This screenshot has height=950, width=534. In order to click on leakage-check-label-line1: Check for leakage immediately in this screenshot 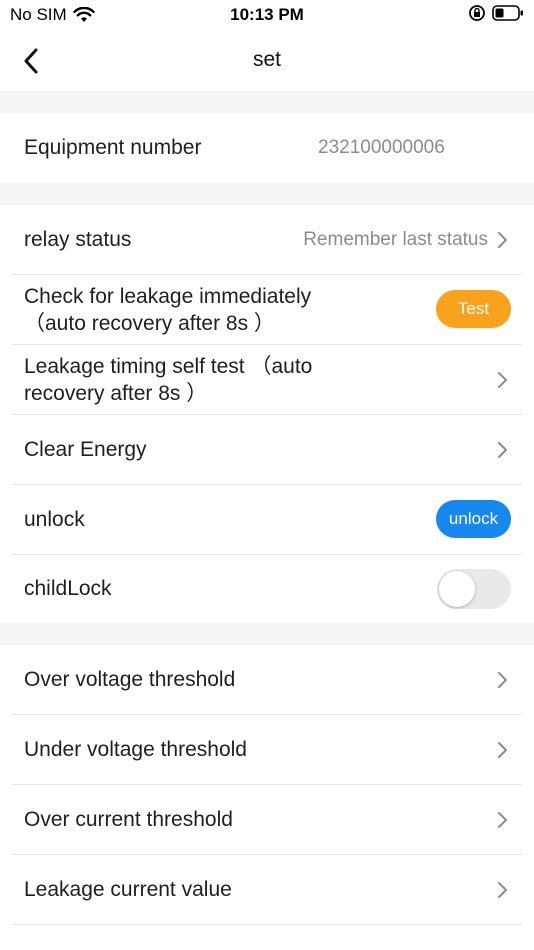, I will do `click(168, 296)`.